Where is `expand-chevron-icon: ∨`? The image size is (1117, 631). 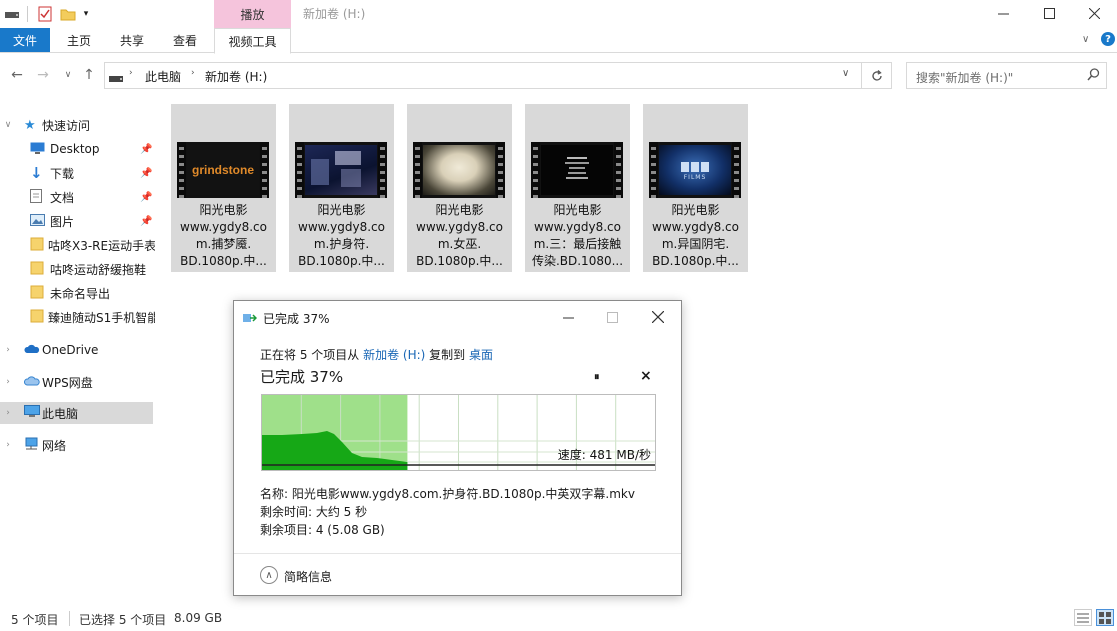 expand-chevron-icon: ∨ is located at coordinates (8, 125).